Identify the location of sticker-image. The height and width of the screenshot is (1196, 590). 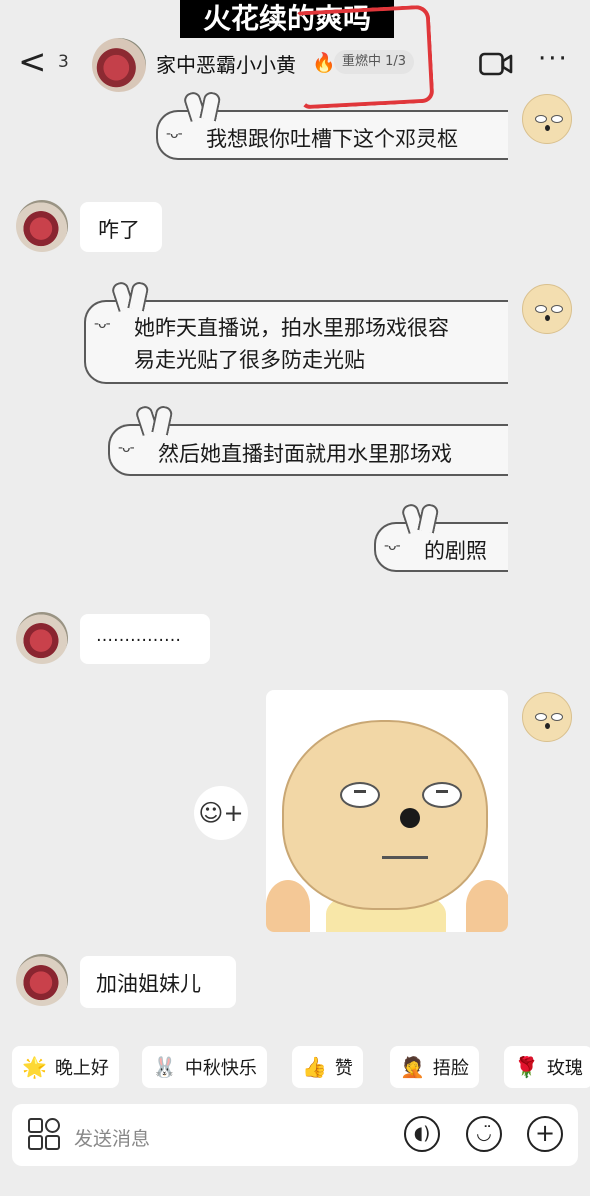
(387, 811).